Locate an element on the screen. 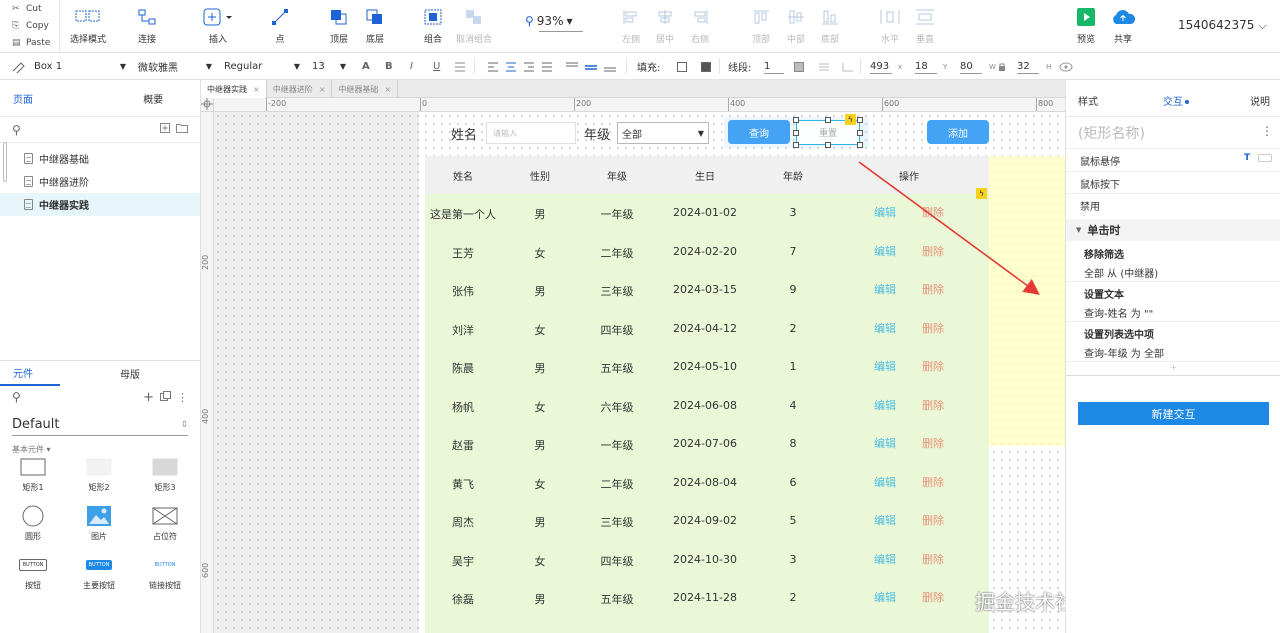 This screenshot has width=1280, height=633. tab-widgets: 元件 is located at coordinates (30, 373).